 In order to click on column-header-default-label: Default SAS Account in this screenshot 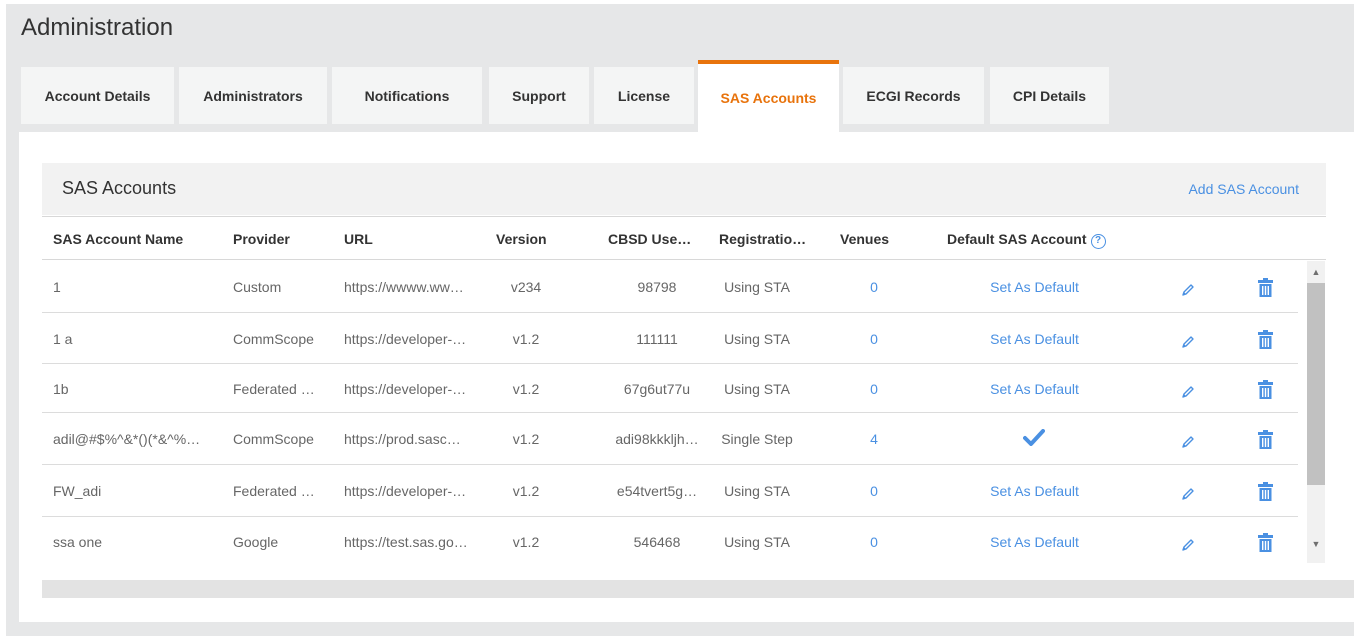, I will do `click(1017, 239)`.